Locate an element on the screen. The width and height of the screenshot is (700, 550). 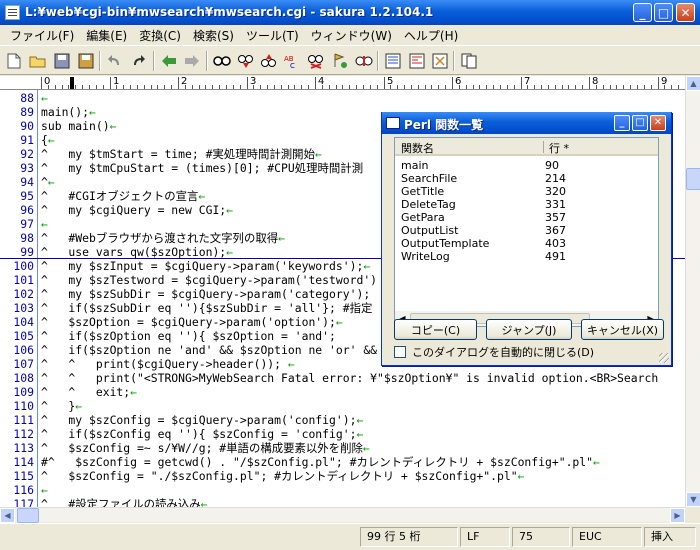
vertical-scrollbar: ▲ ▼ is located at coordinates (692, 291).